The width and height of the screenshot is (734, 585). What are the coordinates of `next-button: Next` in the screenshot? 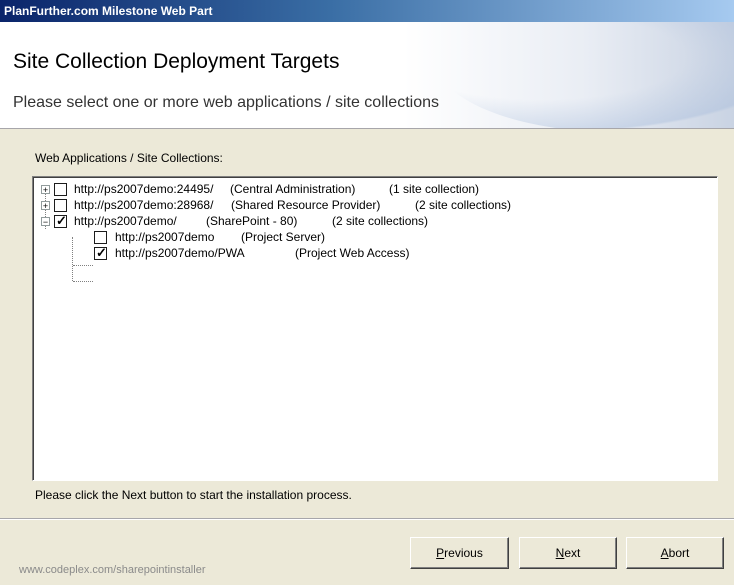 It's located at (568, 553).